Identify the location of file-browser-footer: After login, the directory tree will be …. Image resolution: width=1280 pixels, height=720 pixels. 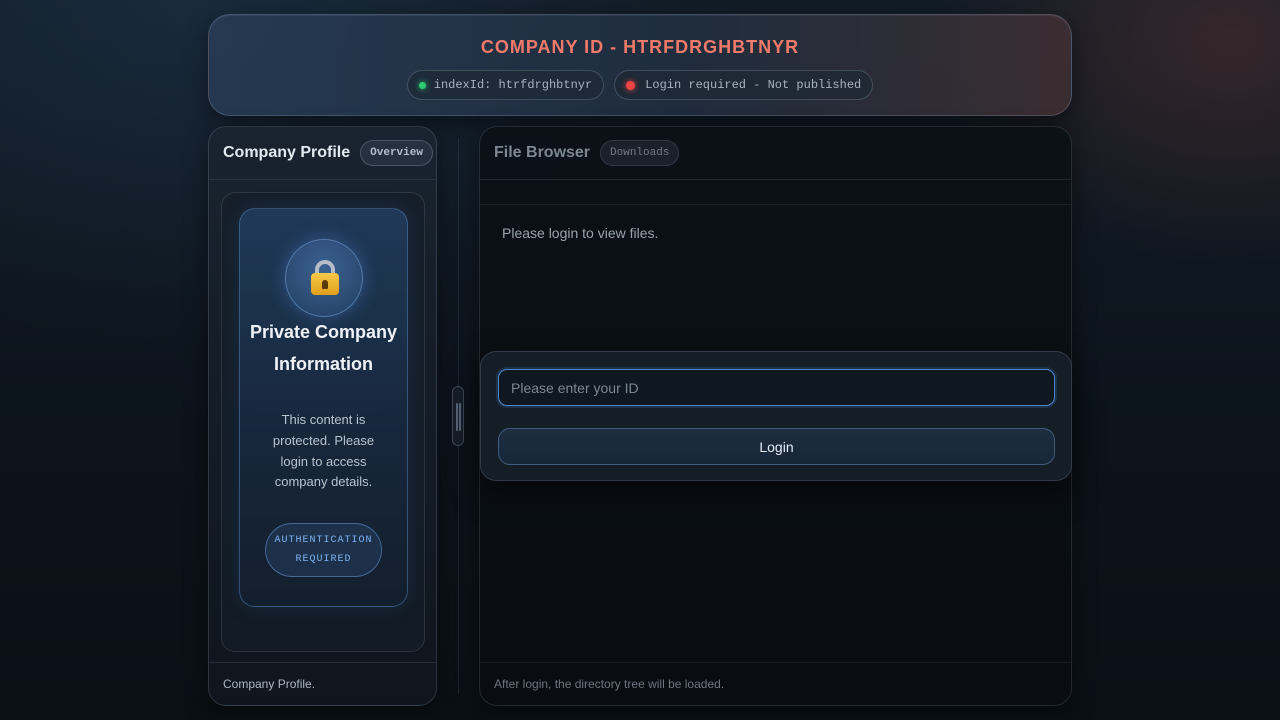
(775, 683).